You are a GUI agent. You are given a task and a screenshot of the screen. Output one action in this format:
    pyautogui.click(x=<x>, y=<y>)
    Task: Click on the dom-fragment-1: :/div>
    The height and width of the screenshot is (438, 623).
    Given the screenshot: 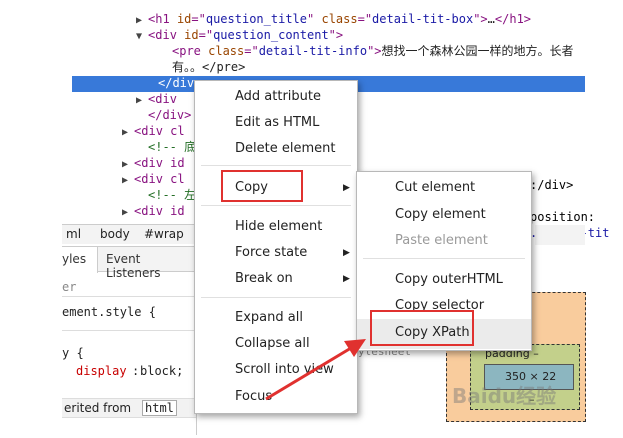 What is the action you would take?
    pyautogui.click(x=552, y=185)
    